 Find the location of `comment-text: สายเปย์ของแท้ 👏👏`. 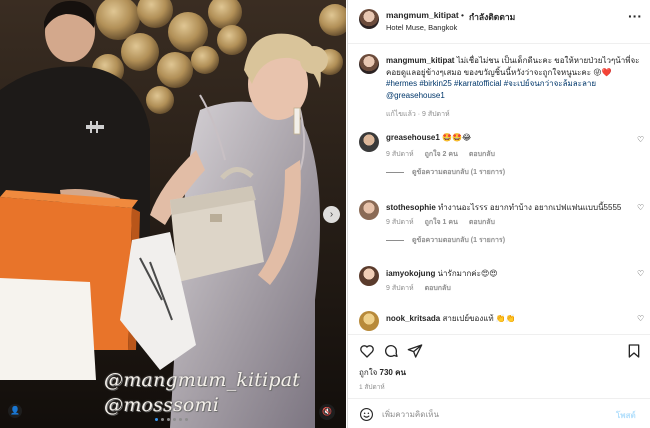

comment-text: สายเปย์ของแท้ 👏👏 is located at coordinates (479, 318).